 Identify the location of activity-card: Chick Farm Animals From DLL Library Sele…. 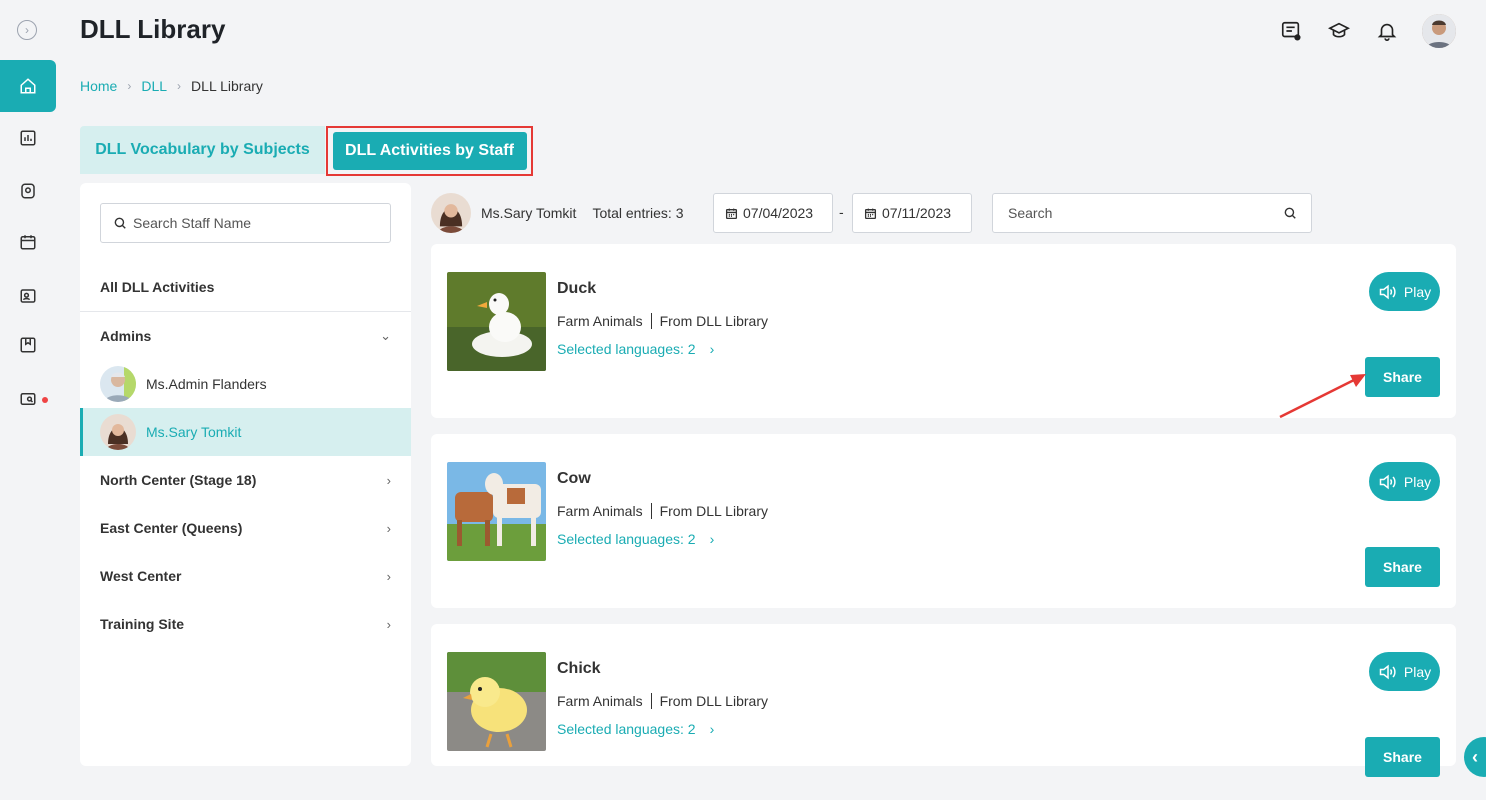
(943, 700).